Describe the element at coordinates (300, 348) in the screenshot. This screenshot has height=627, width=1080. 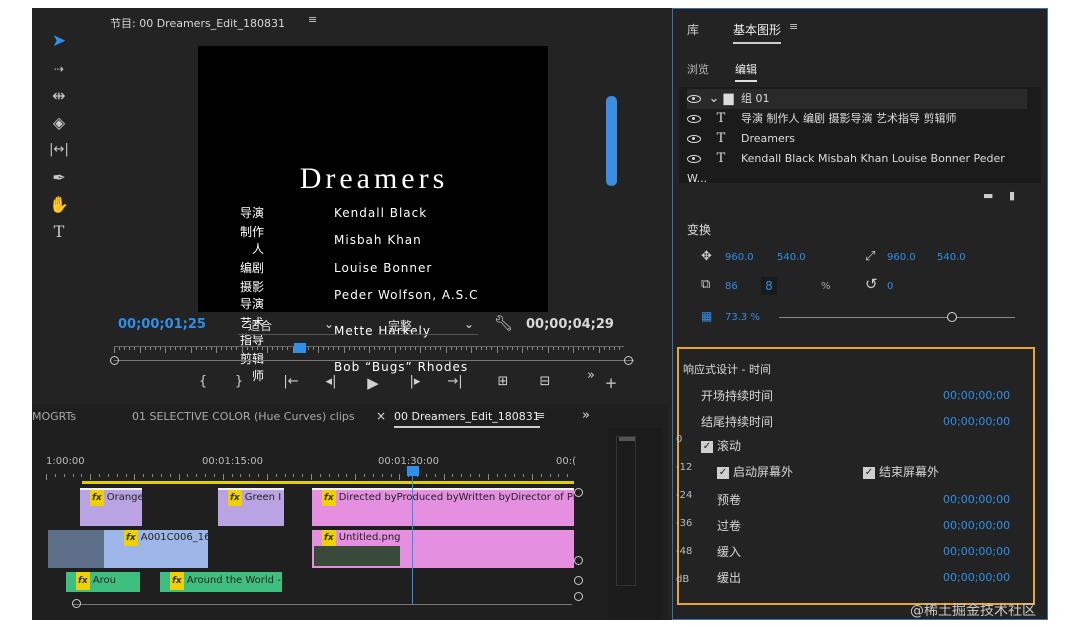
I see `playhead-marker` at that location.